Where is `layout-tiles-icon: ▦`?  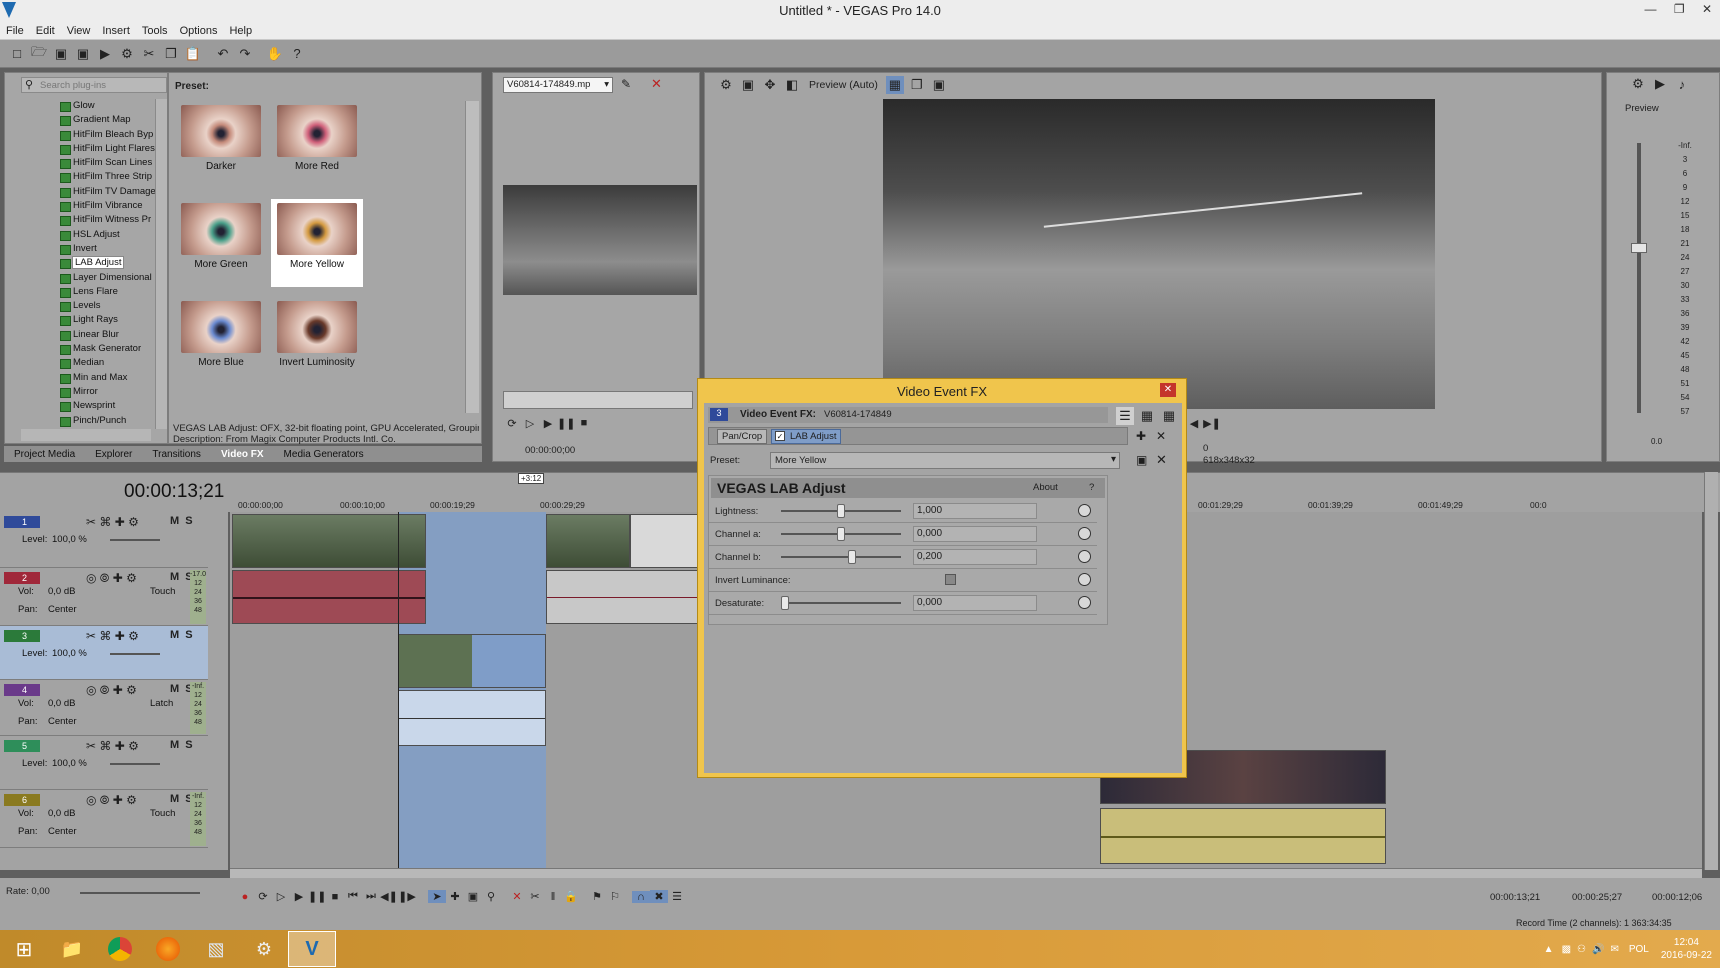 layout-tiles-icon: ▦ is located at coordinates (1169, 416).